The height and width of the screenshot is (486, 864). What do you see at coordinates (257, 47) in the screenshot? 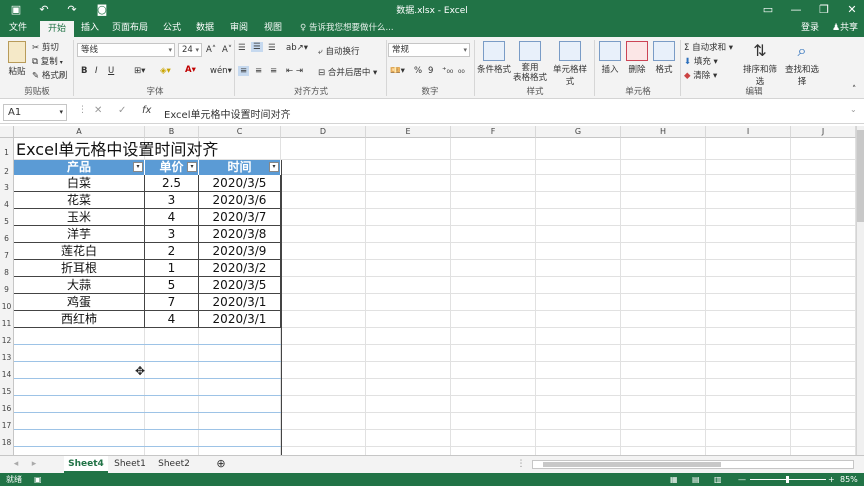
I see `align-middle-icon: ☰` at bounding box center [257, 47].